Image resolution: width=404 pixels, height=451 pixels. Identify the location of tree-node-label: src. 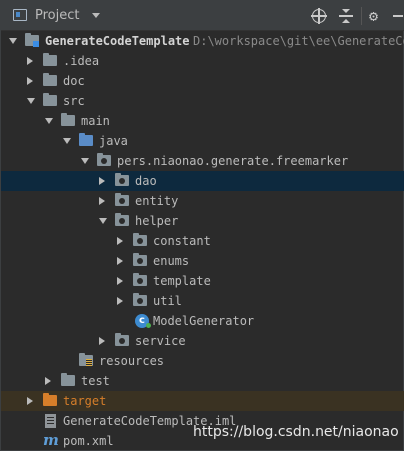
(74, 101).